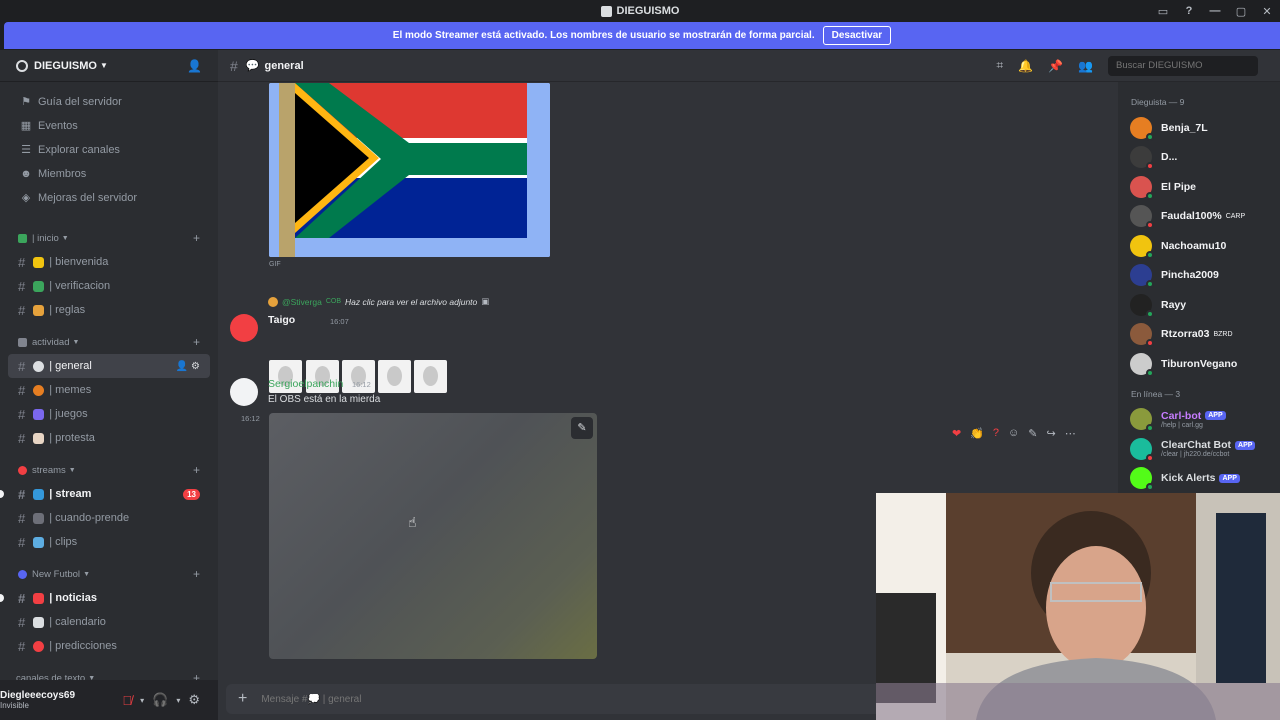  I want to click on video-attachment: ✎, so click(433, 536).